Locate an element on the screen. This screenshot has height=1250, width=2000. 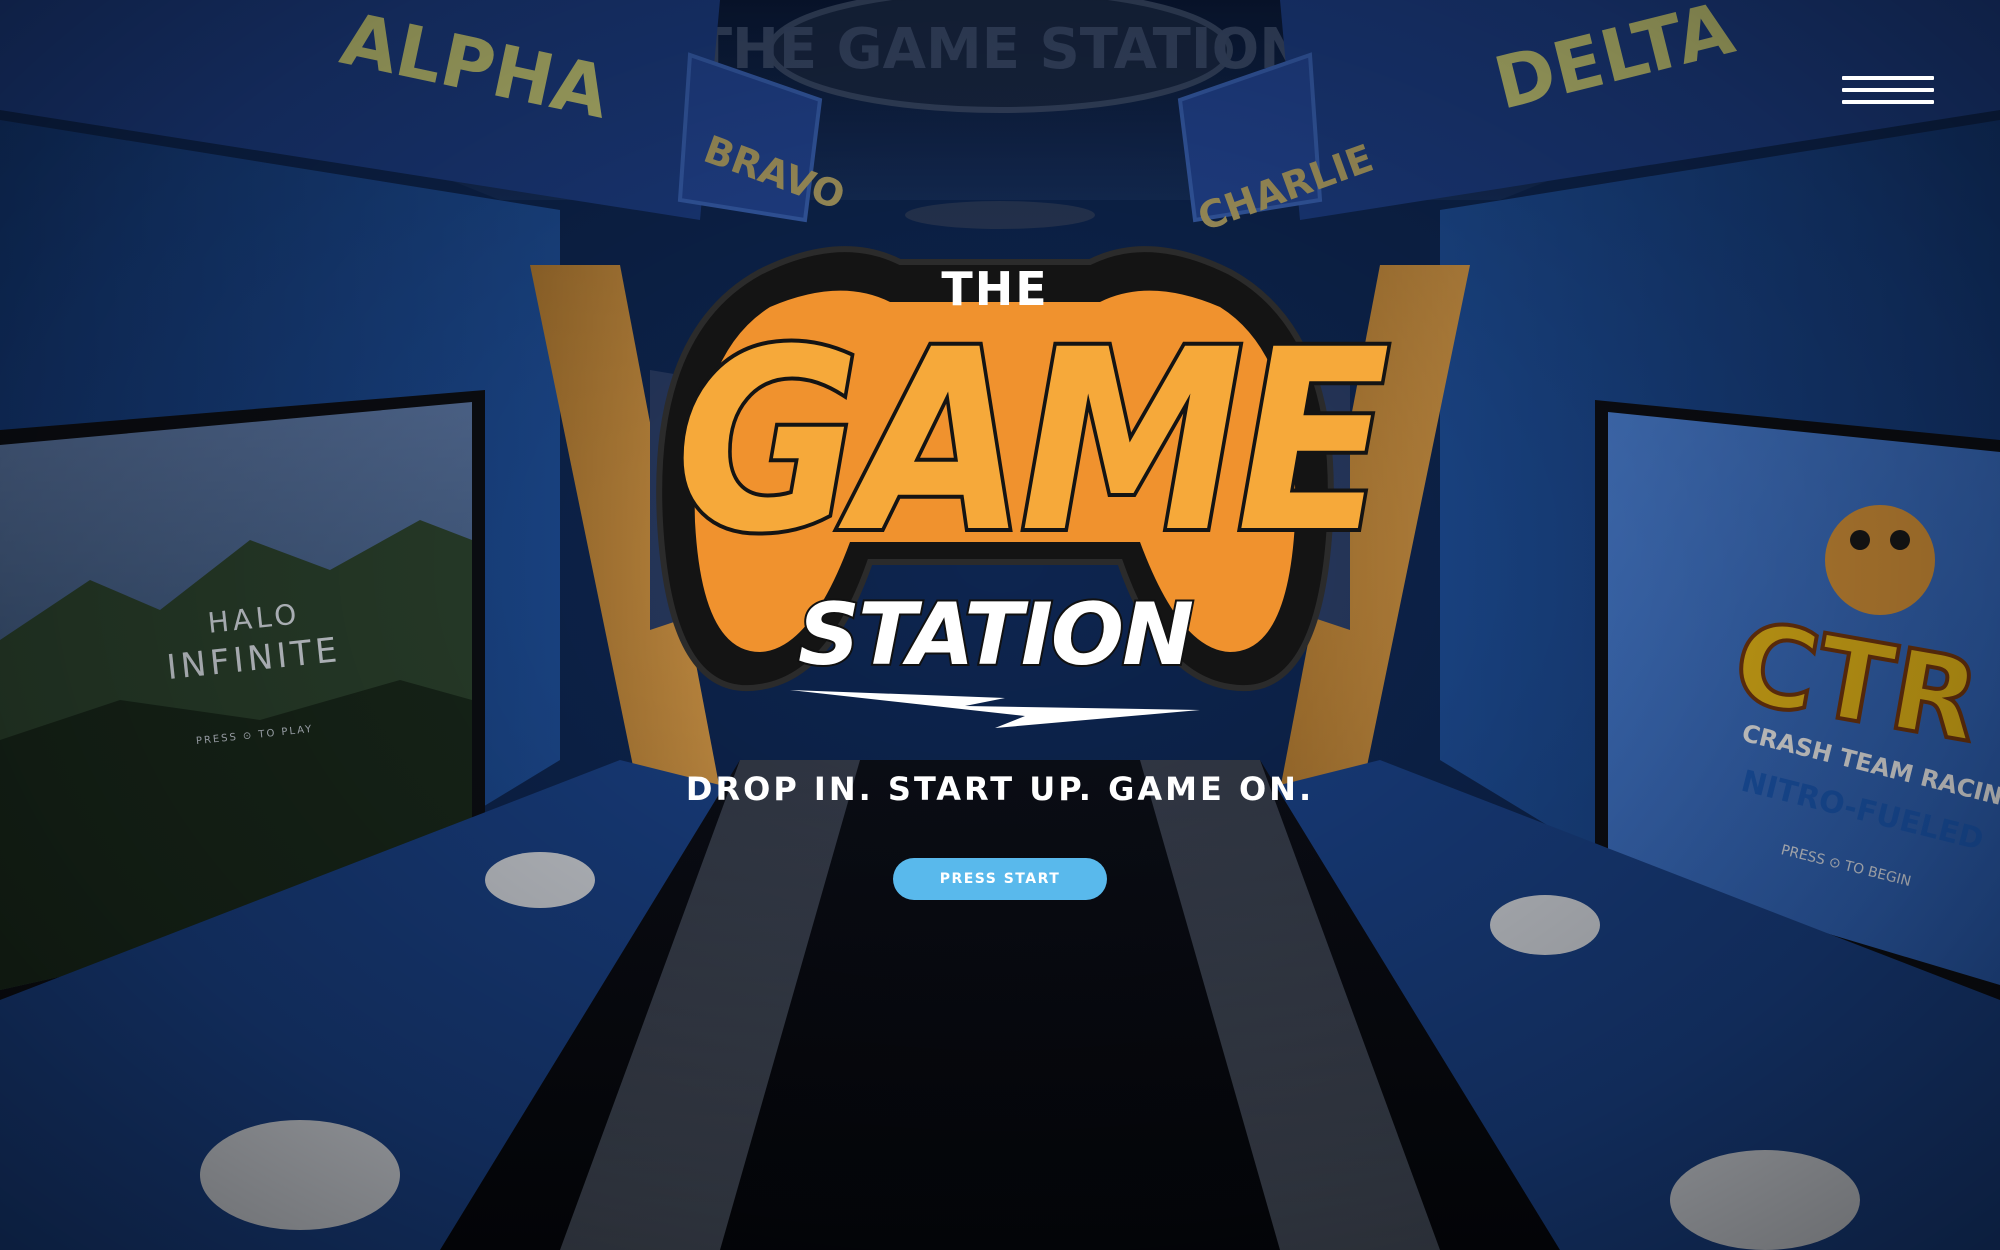
logo-game-text: GAME is located at coordinates (1033, 441).